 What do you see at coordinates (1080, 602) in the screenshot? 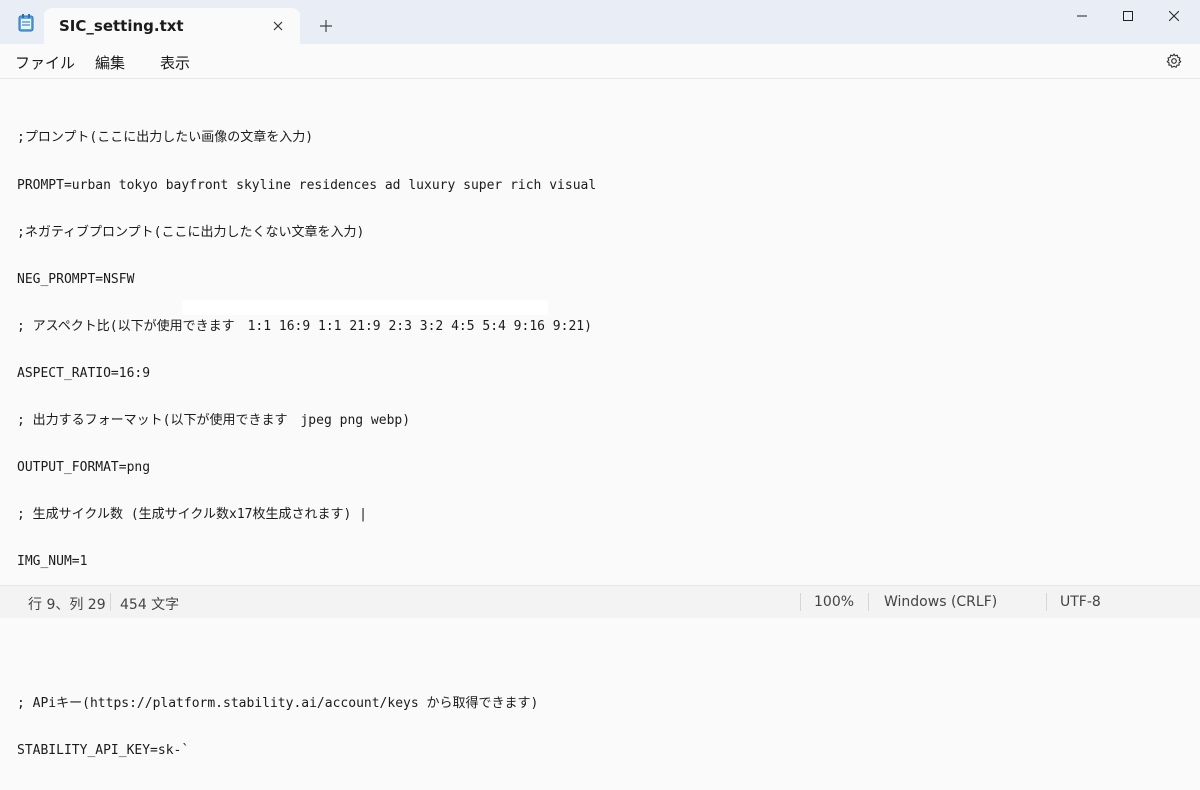
I see `encoding: UTF-8` at bounding box center [1080, 602].